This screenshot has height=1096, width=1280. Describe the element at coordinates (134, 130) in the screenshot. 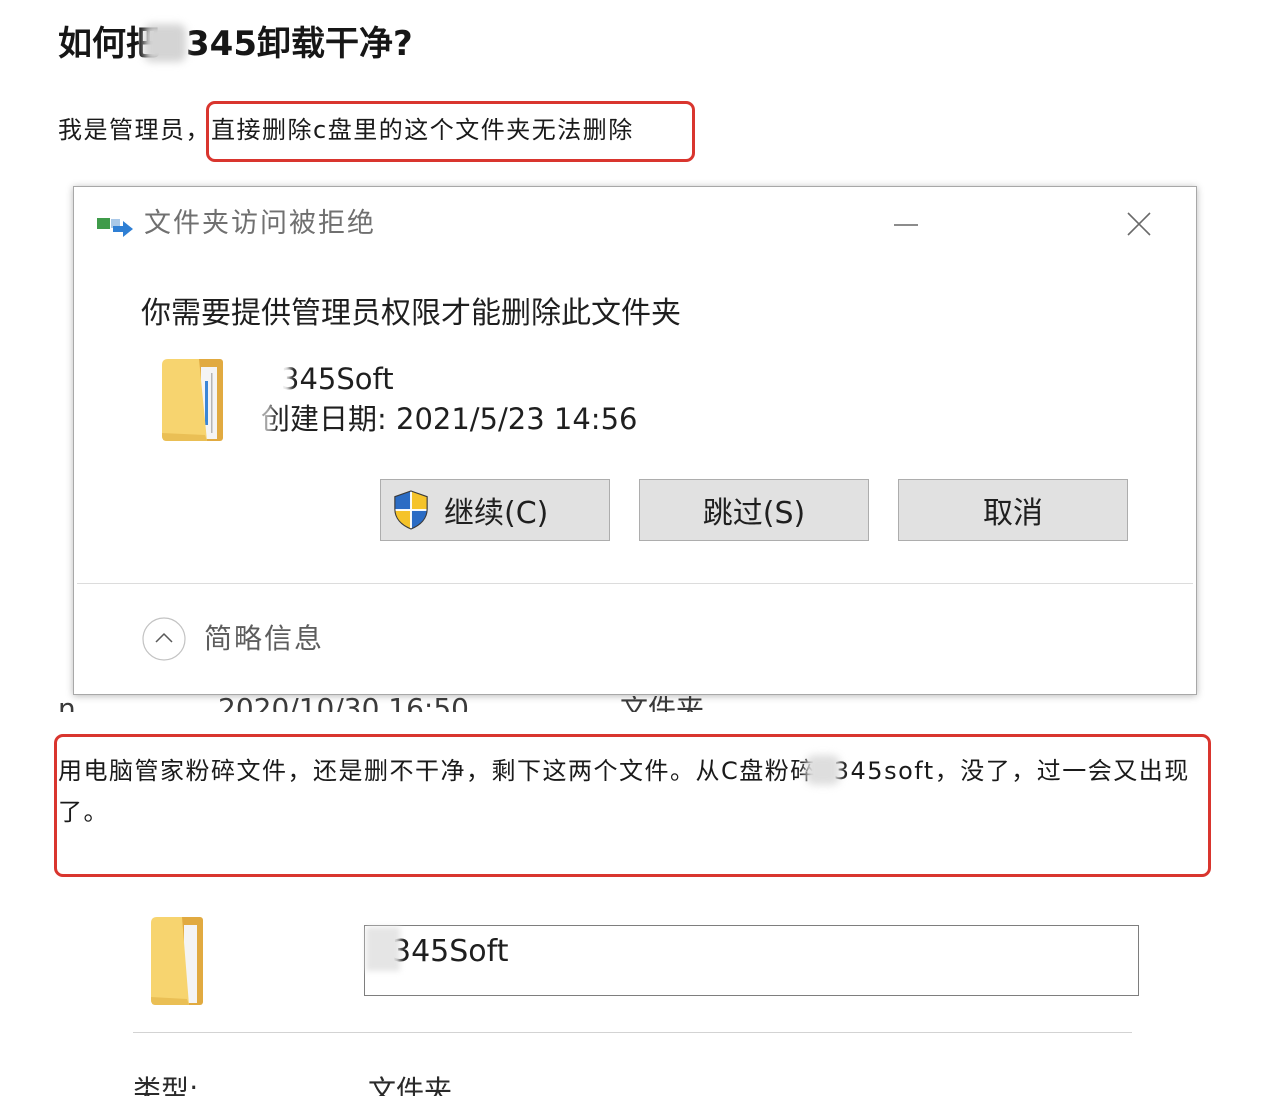

I see `intro-text: 我是管理员，` at that location.